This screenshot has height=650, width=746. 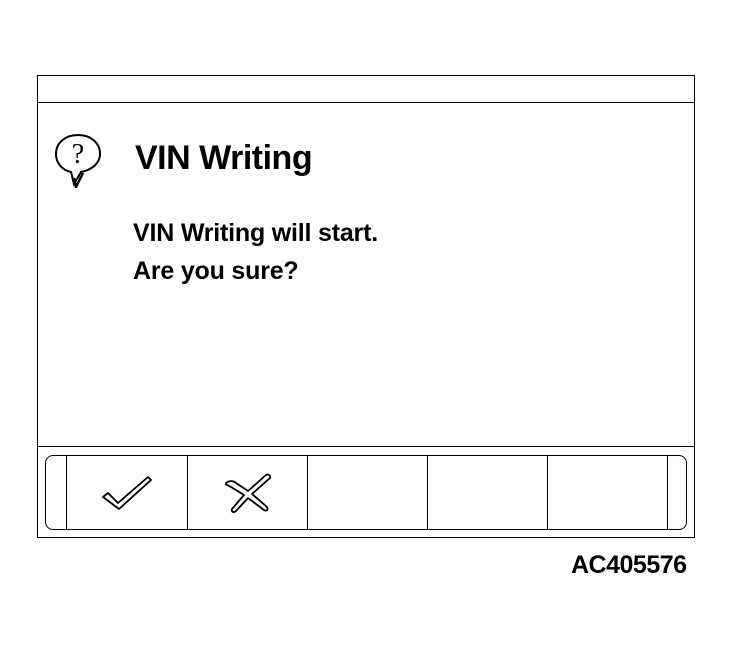 I want to click on cancel-button, so click(x=247, y=492).